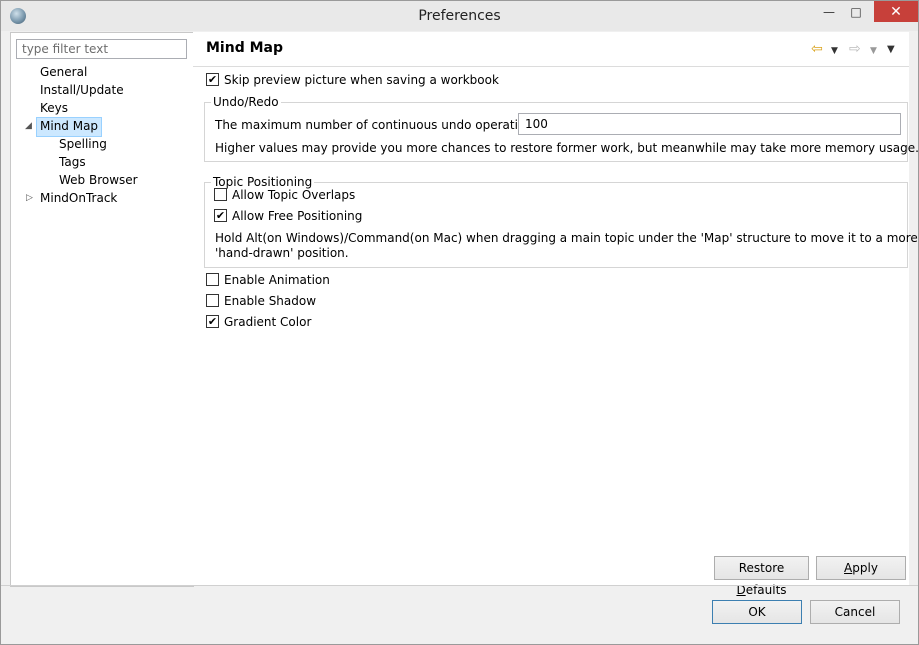 The height and width of the screenshot is (645, 919). I want to click on allow-overlaps-checkbox, so click(220, 194).